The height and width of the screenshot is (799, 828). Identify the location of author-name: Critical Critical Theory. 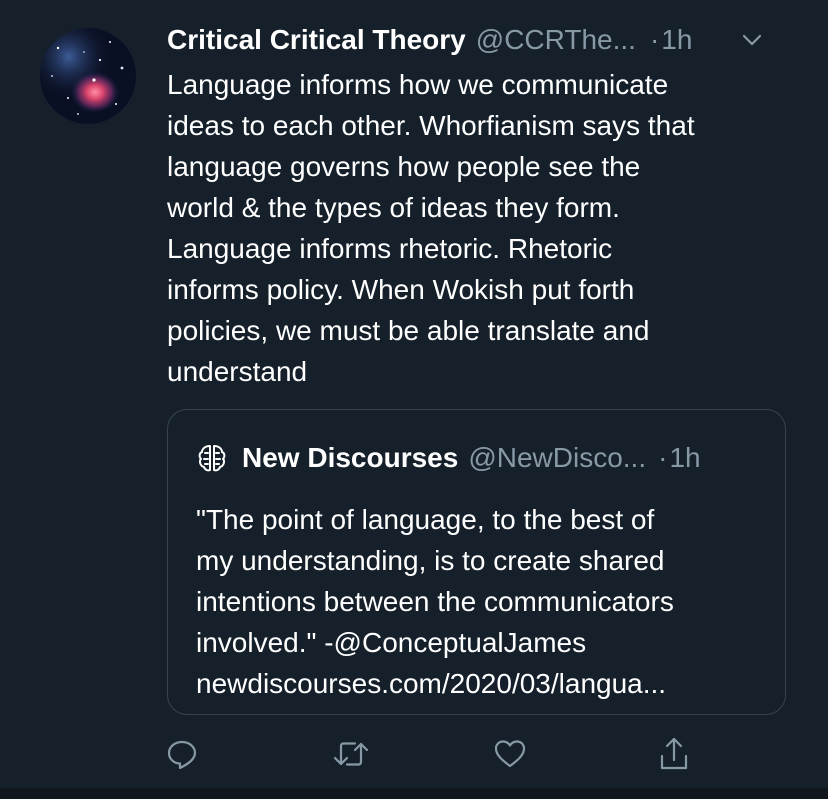
(316, 40).